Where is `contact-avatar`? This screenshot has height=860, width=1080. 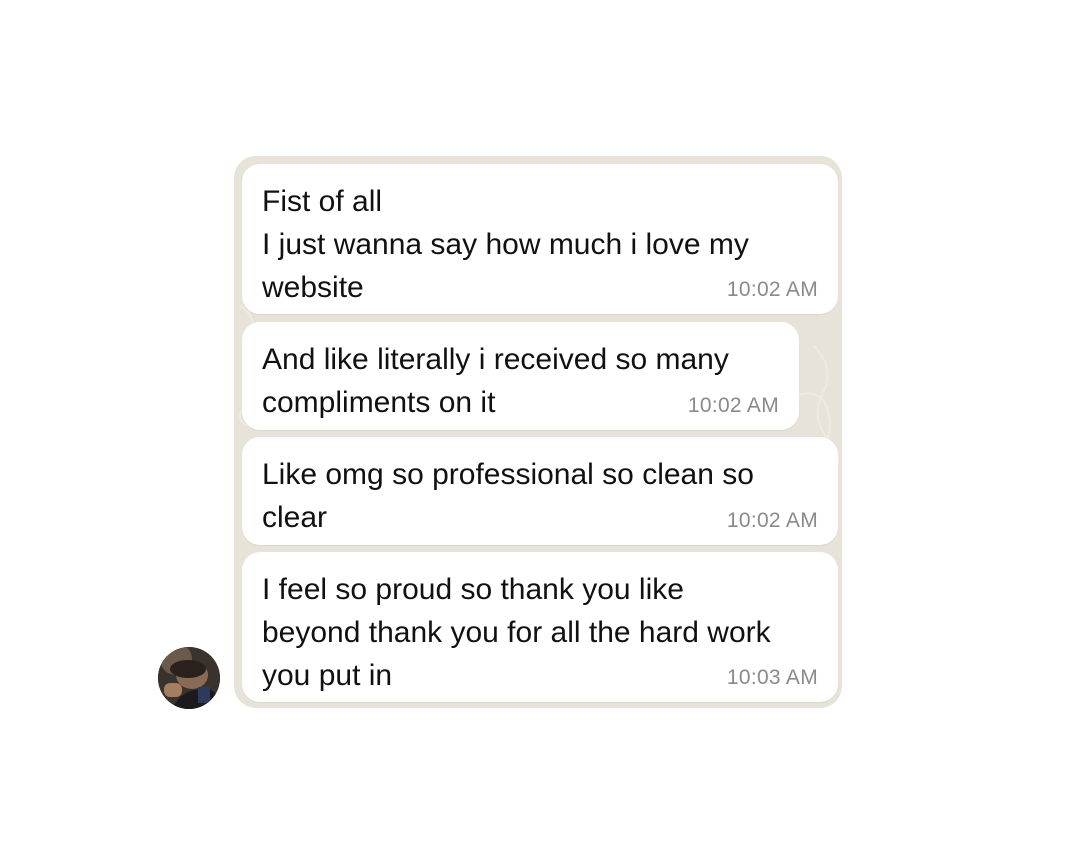 contact-avatar is located at coordinates (189, 678).